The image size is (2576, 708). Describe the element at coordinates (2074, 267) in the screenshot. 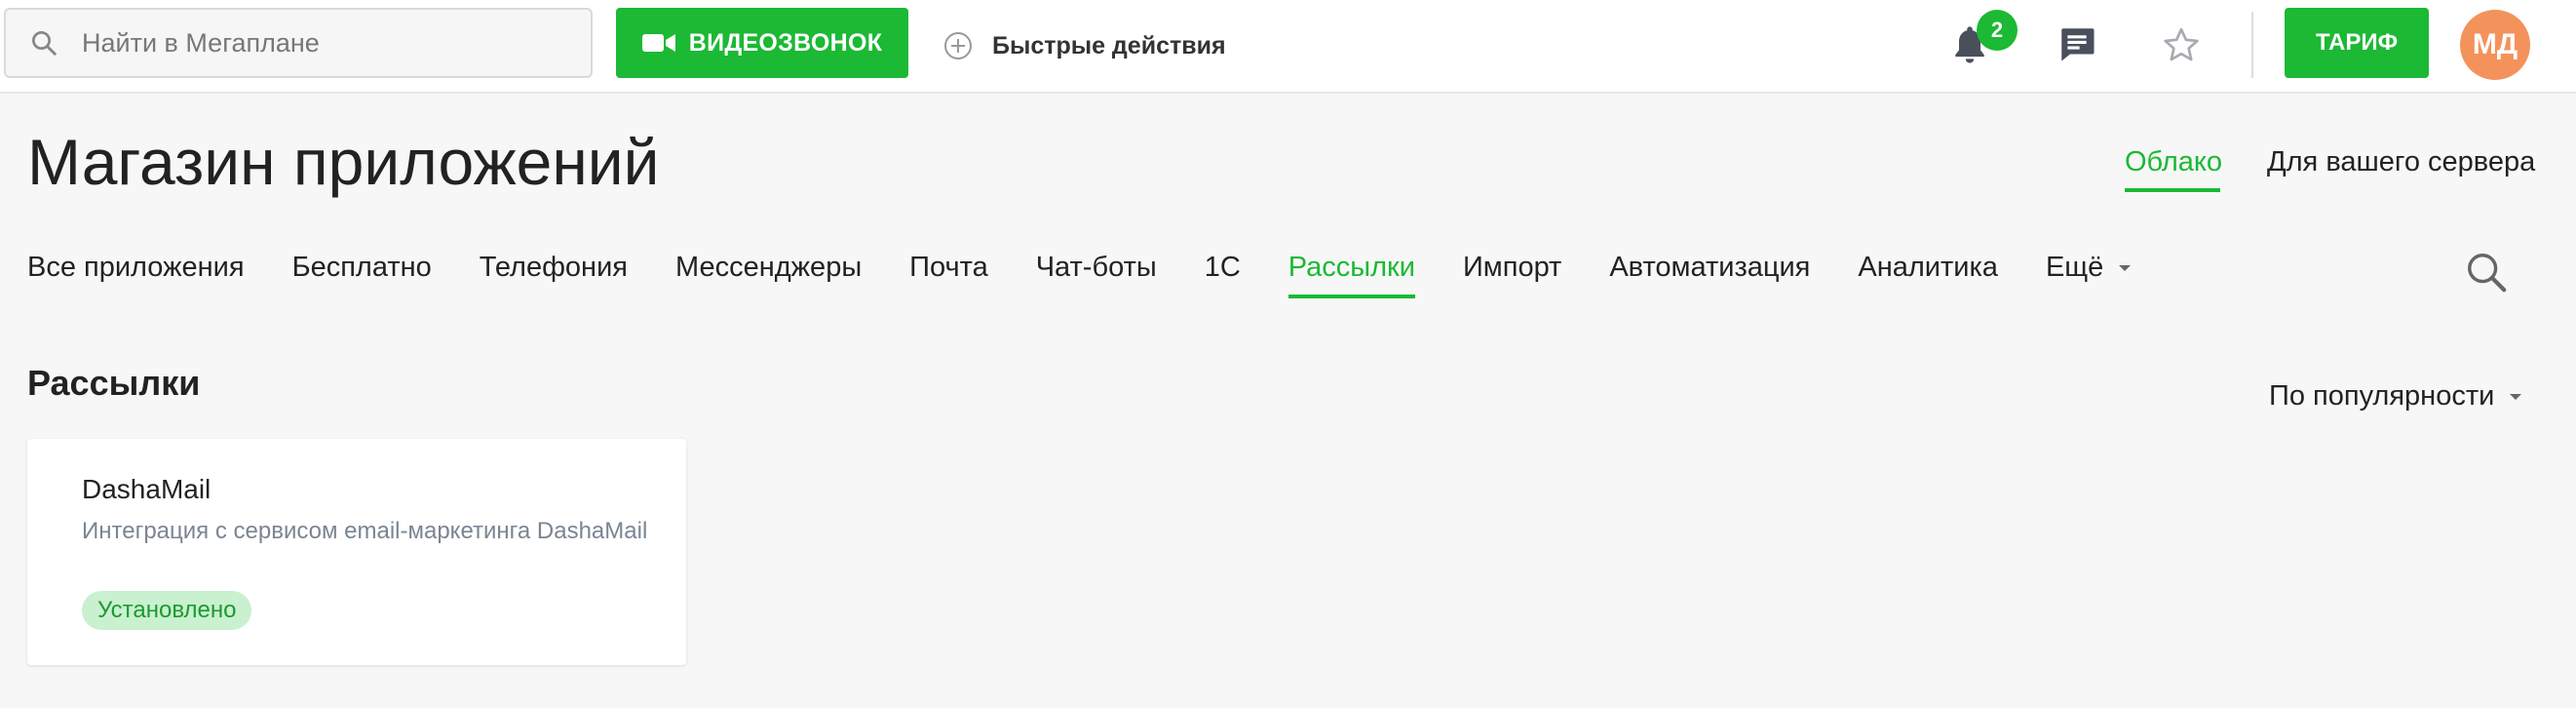

I see `nav-item-more-label: Ещё` at that location.